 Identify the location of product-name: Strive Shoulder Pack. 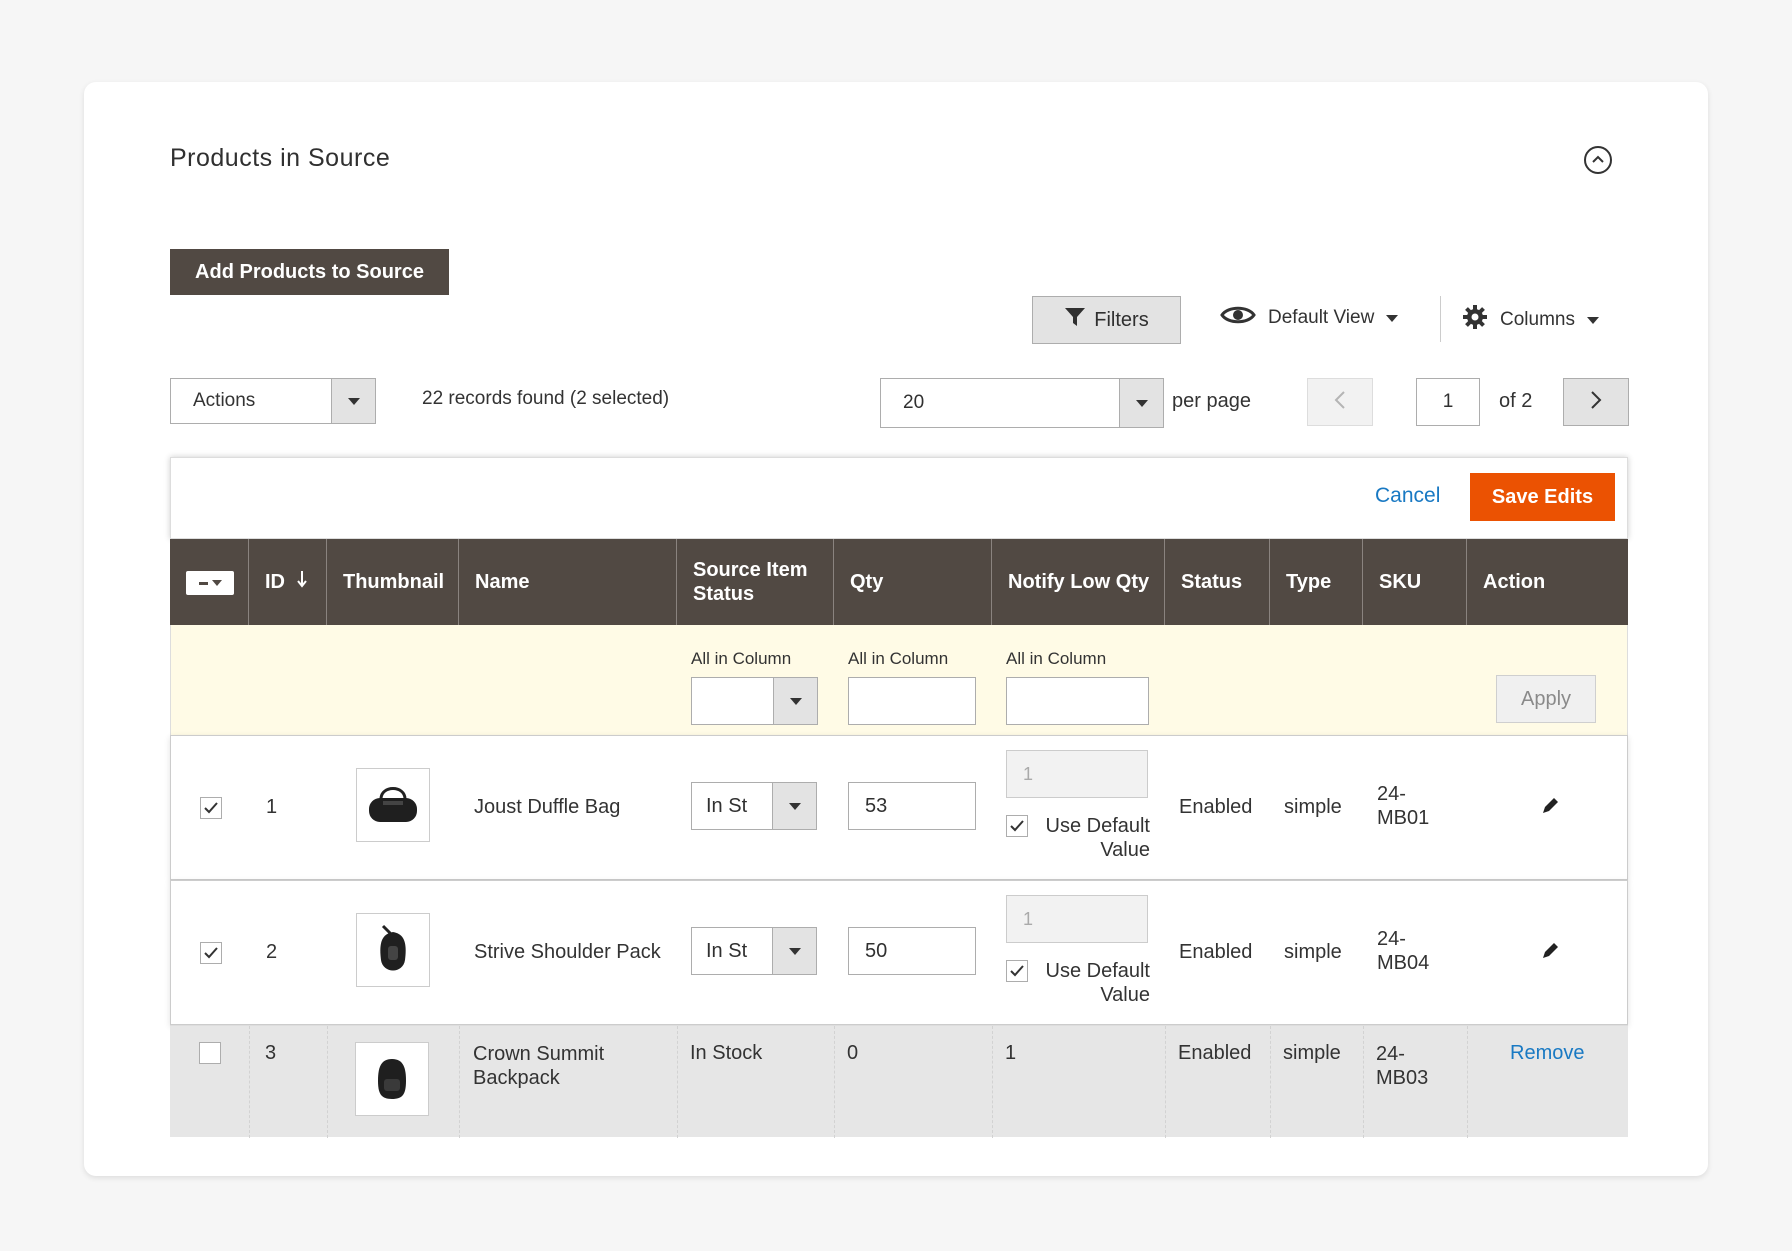
(567, 952).